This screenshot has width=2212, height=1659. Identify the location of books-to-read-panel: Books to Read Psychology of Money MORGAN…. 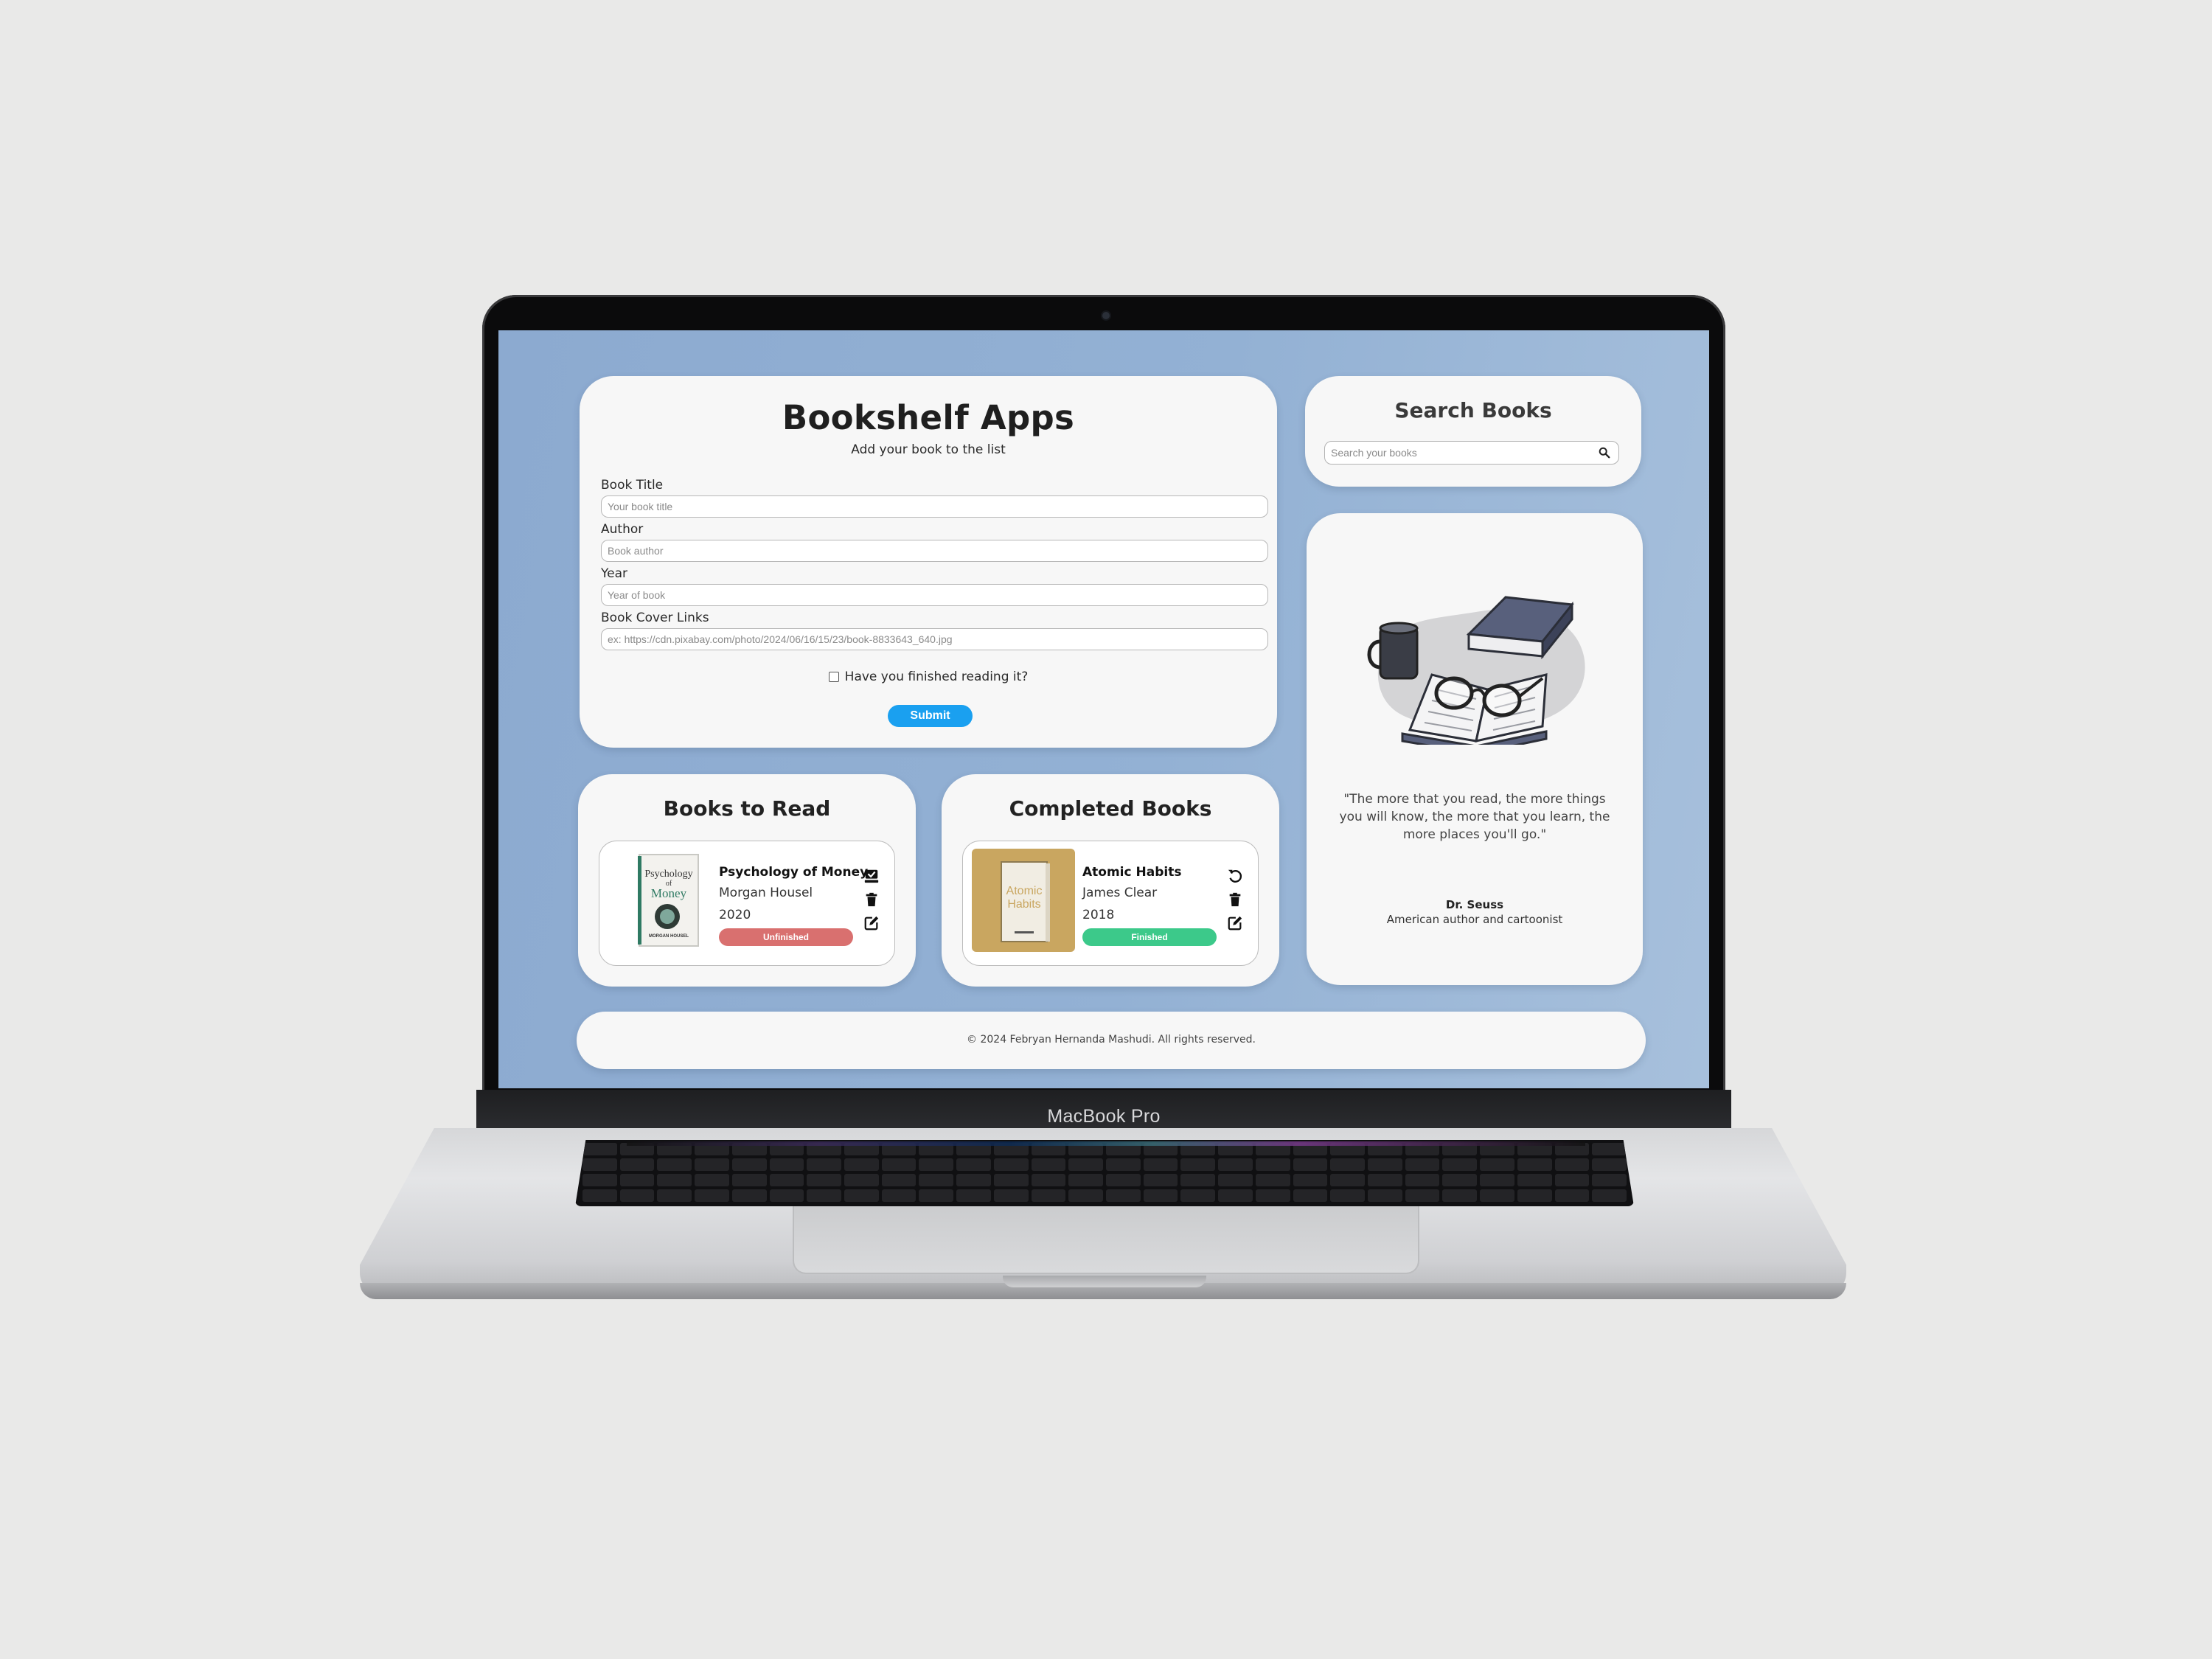
(747, 880).